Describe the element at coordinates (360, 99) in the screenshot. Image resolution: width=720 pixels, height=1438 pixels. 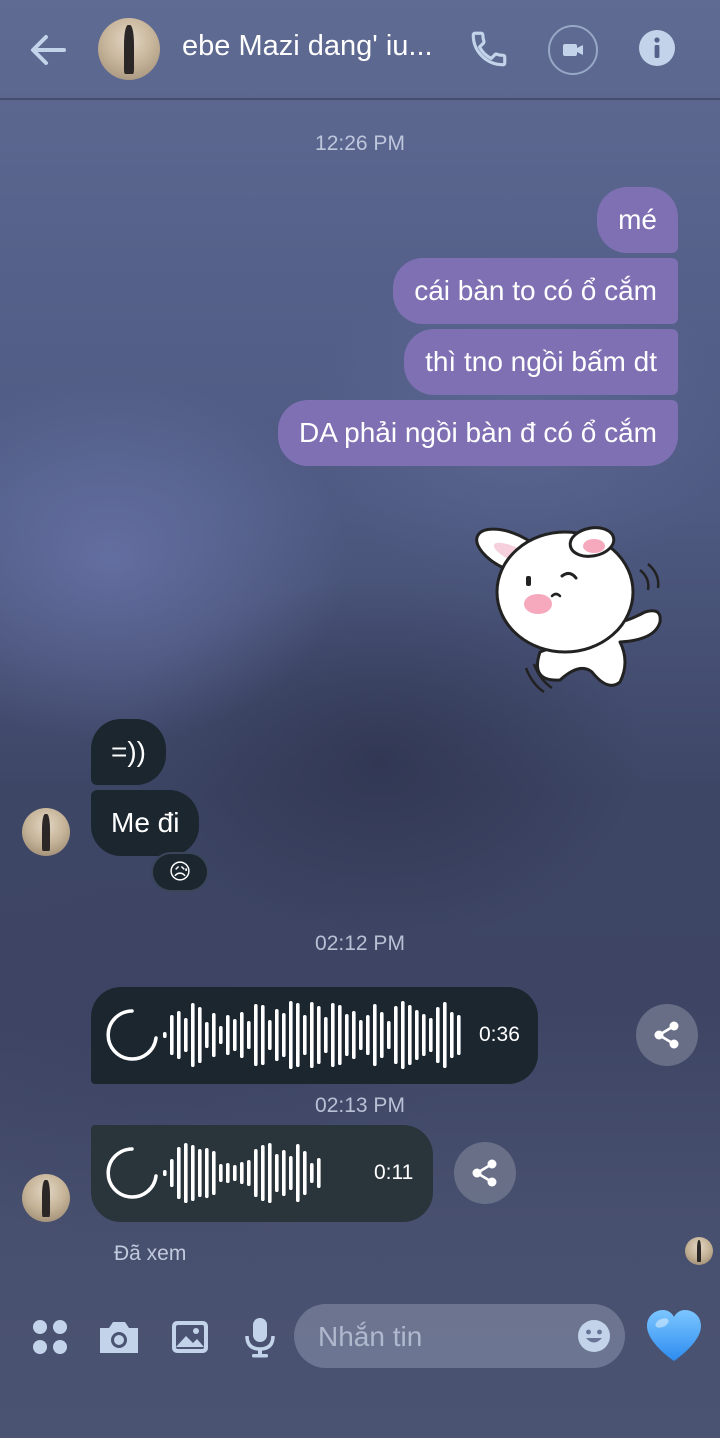
I see `header-divider` at that location.